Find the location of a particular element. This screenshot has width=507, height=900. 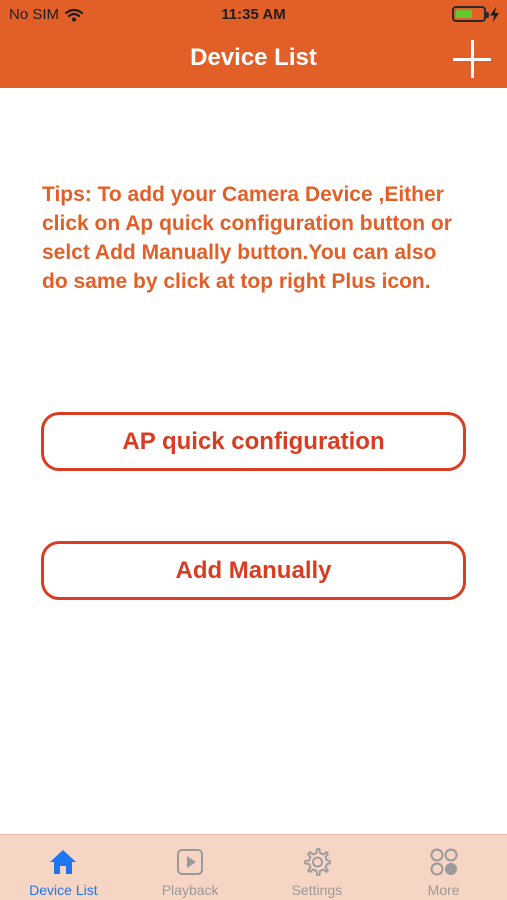

status-right is located at coordinates (475, 14).